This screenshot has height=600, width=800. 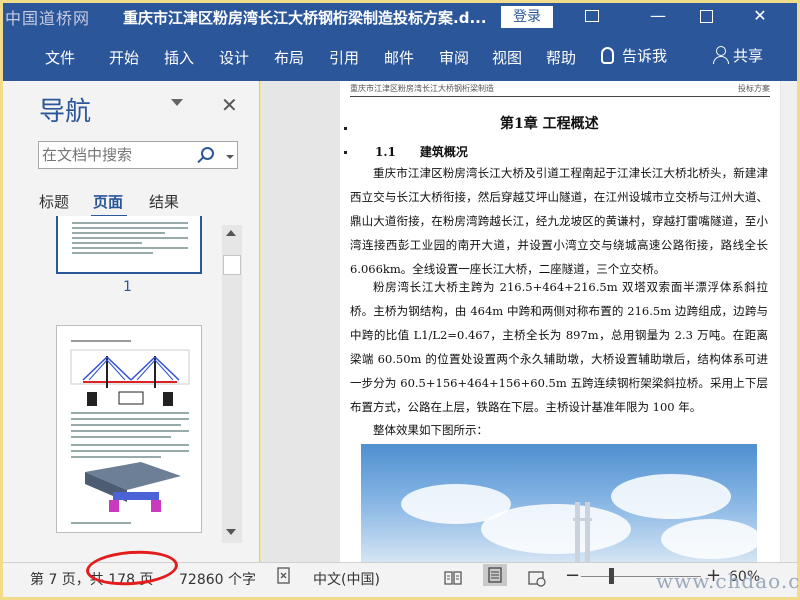 What do you see at coordinates (422, 88) in the screenshot?
I see `running-header-left: 重庆市江津区粉房湾长江大桥钢桁梁制造` at bounding box center [422, 88].